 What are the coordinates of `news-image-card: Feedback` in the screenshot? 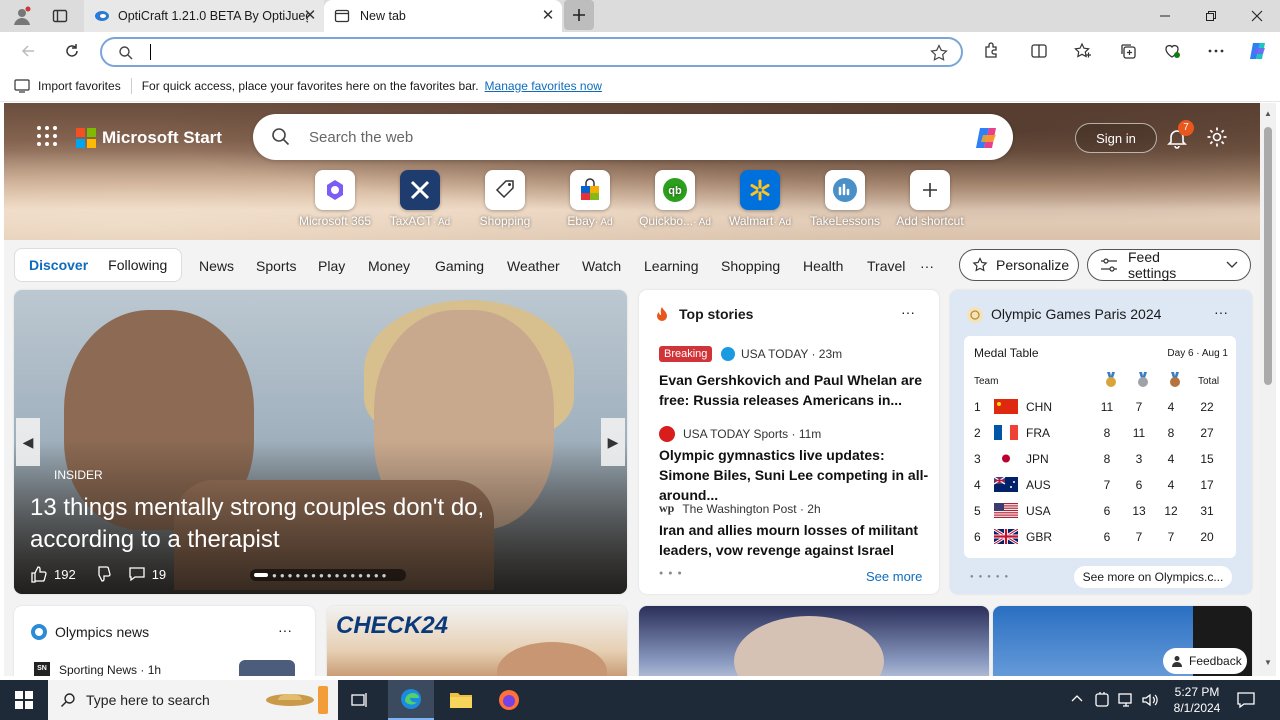 It's located at (1122, 641).